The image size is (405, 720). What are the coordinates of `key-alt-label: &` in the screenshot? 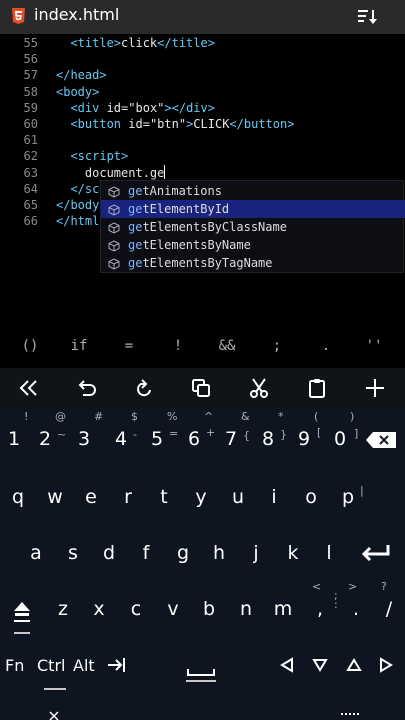 It's located at (245, 416).